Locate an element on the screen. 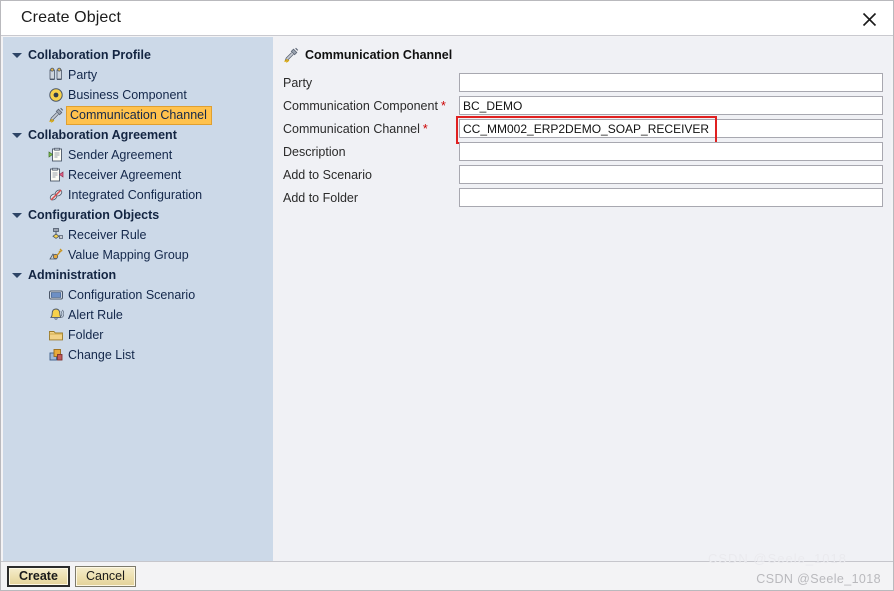 The height and width of the screenshot is (591, 894). tree-item-label: Change List is located at coordinates (101, 355).